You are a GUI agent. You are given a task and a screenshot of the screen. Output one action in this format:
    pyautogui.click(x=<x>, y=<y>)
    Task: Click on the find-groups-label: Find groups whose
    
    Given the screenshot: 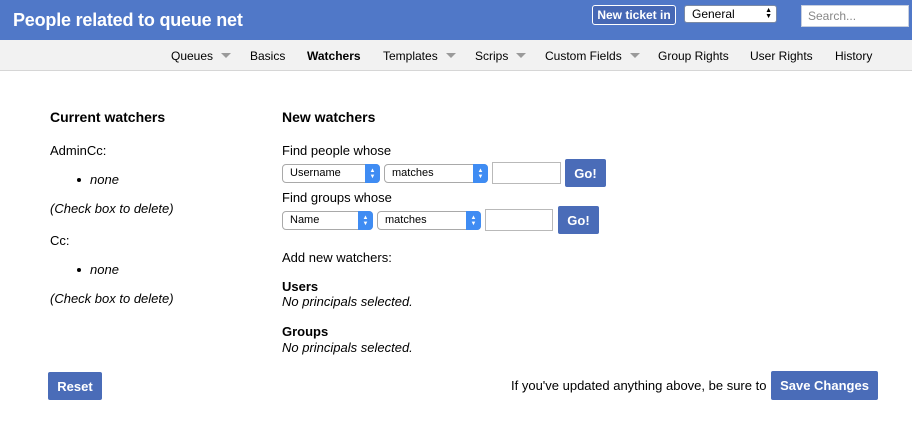 What is the action you would take?
    pyautogui.click(x=337, y=197)
    